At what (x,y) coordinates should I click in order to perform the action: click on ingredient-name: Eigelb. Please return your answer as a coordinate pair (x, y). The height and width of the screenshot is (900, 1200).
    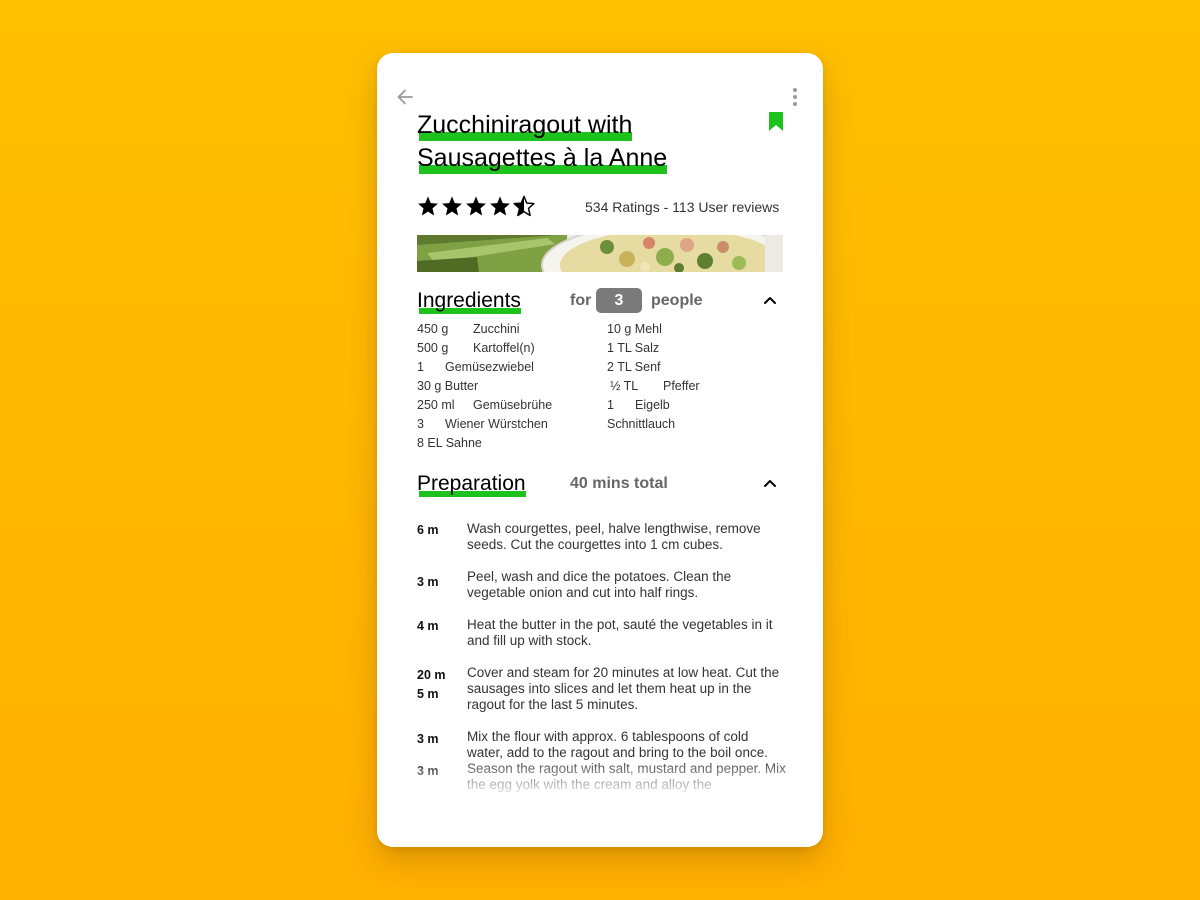
    Looking at the image, I should click on (652, 405).